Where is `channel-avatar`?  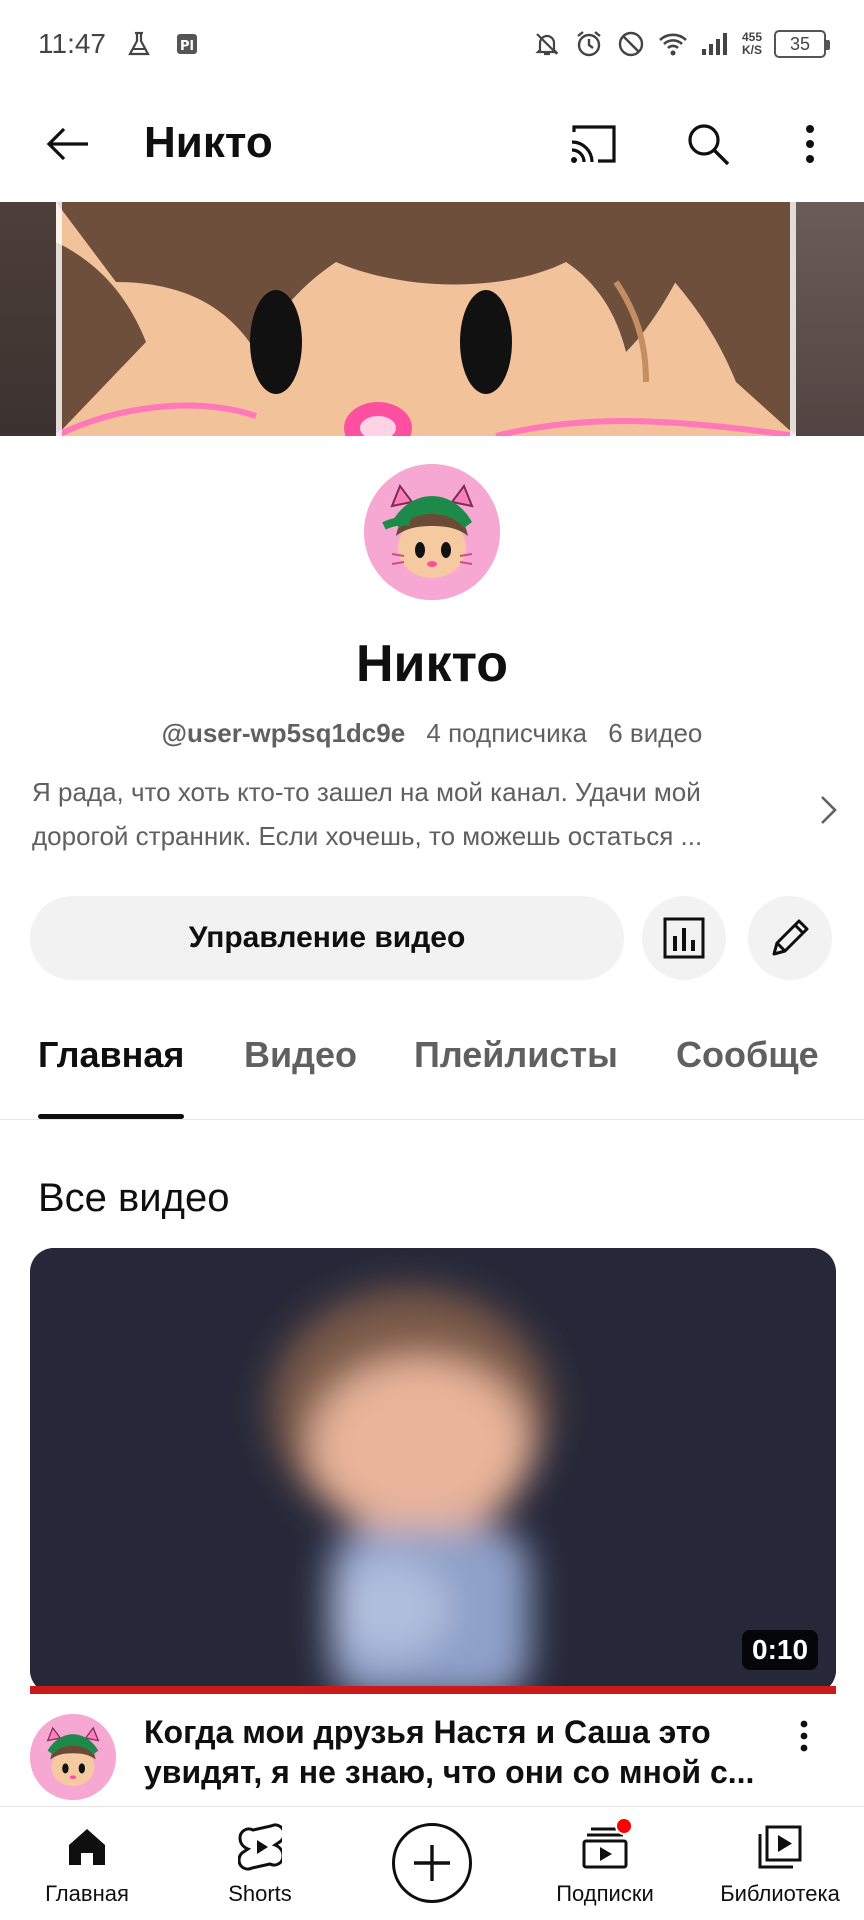
channel-avatar is located at coordinates (432, 532).